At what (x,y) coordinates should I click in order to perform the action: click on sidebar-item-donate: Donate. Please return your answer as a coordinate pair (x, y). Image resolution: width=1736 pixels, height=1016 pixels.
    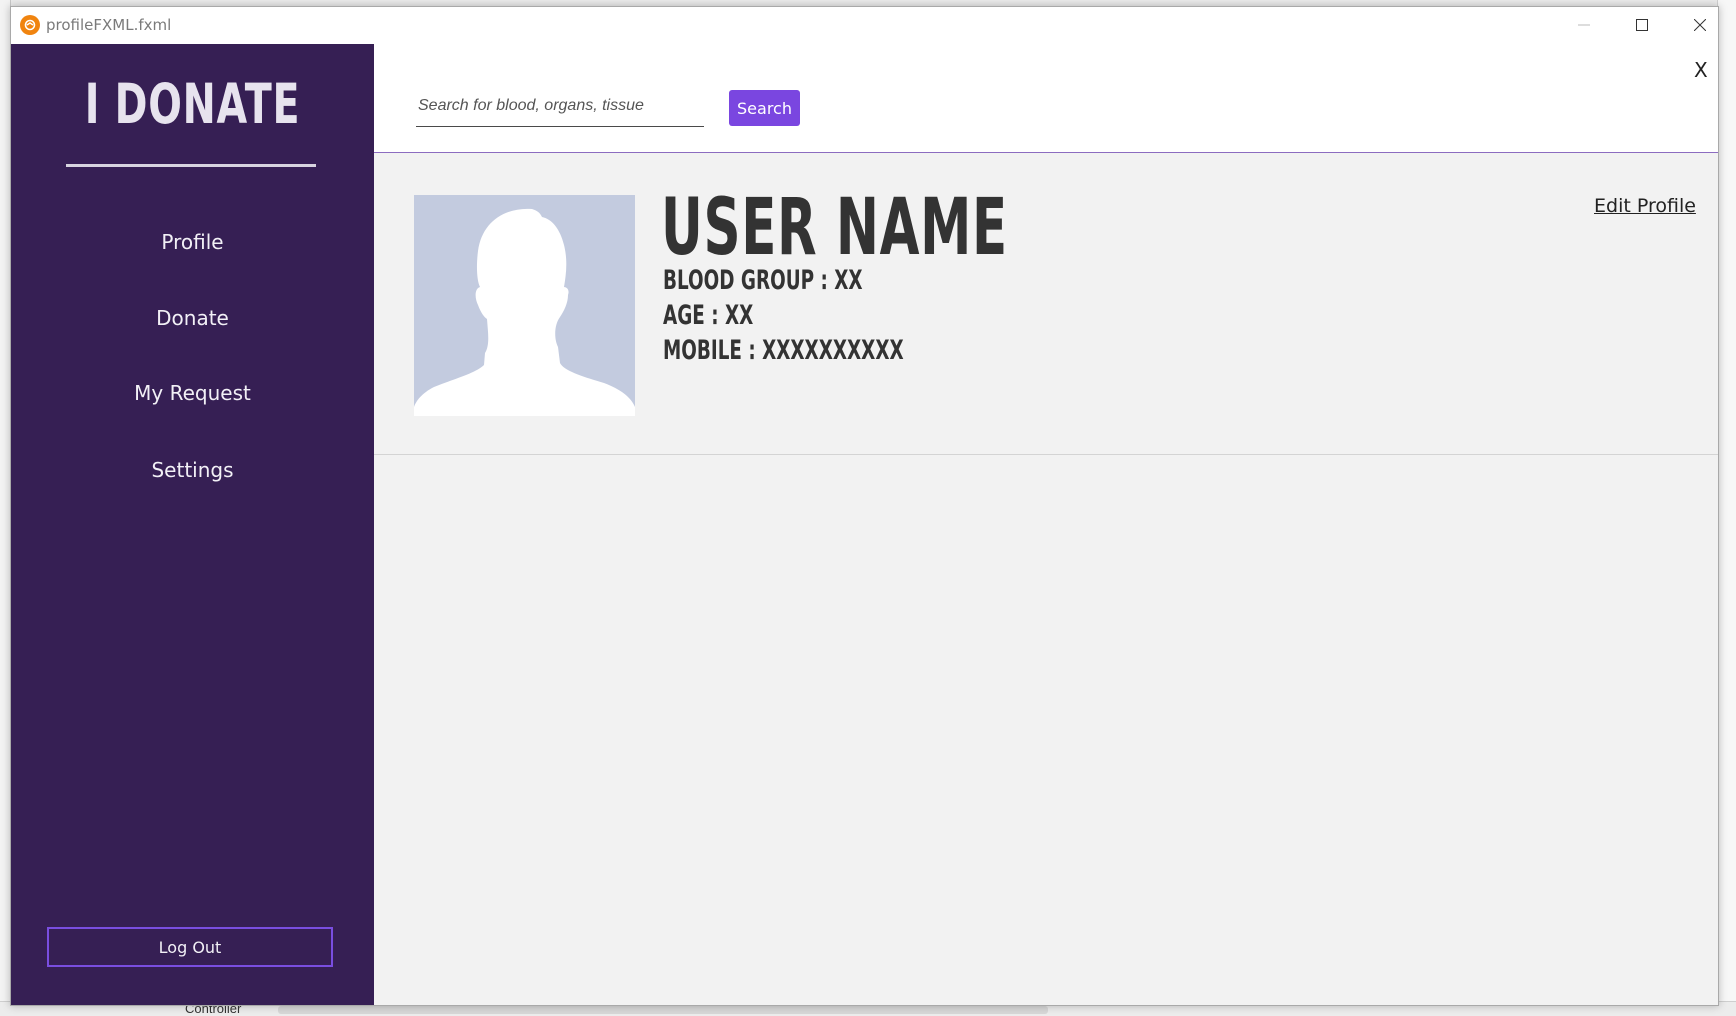
    Looking at the image, I should click on (192, 318).